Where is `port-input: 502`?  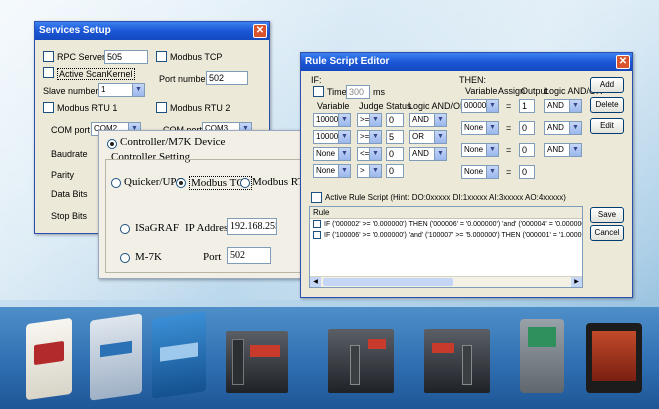
port-input: 502 is located at coordinates (249, 255).